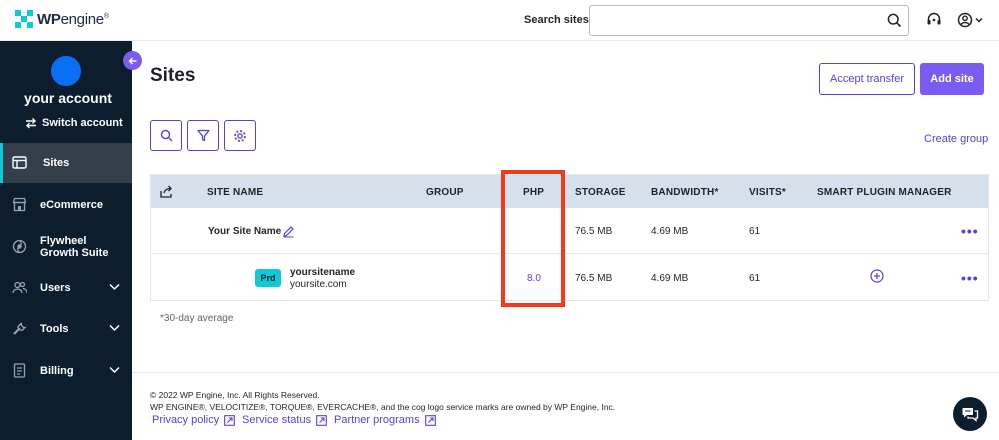 The image size is (999, 440). Describe the element at coordinates (600, 192) in the screenshot. I see `column-header-storage: STORAGE` at that location.